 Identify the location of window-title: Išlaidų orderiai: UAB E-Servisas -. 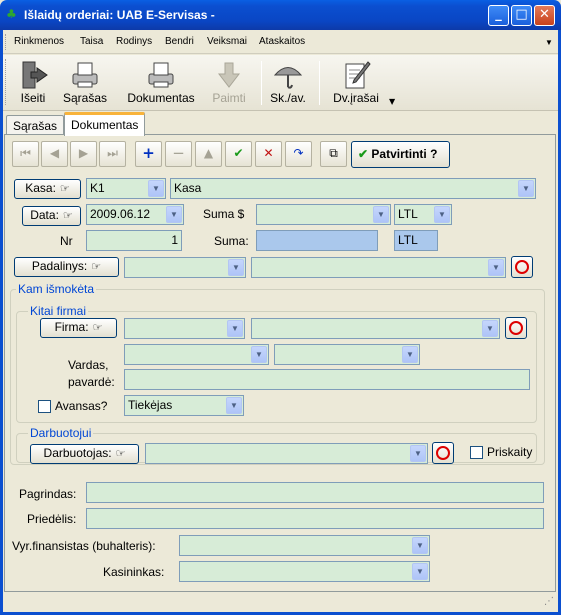
(119, 15).